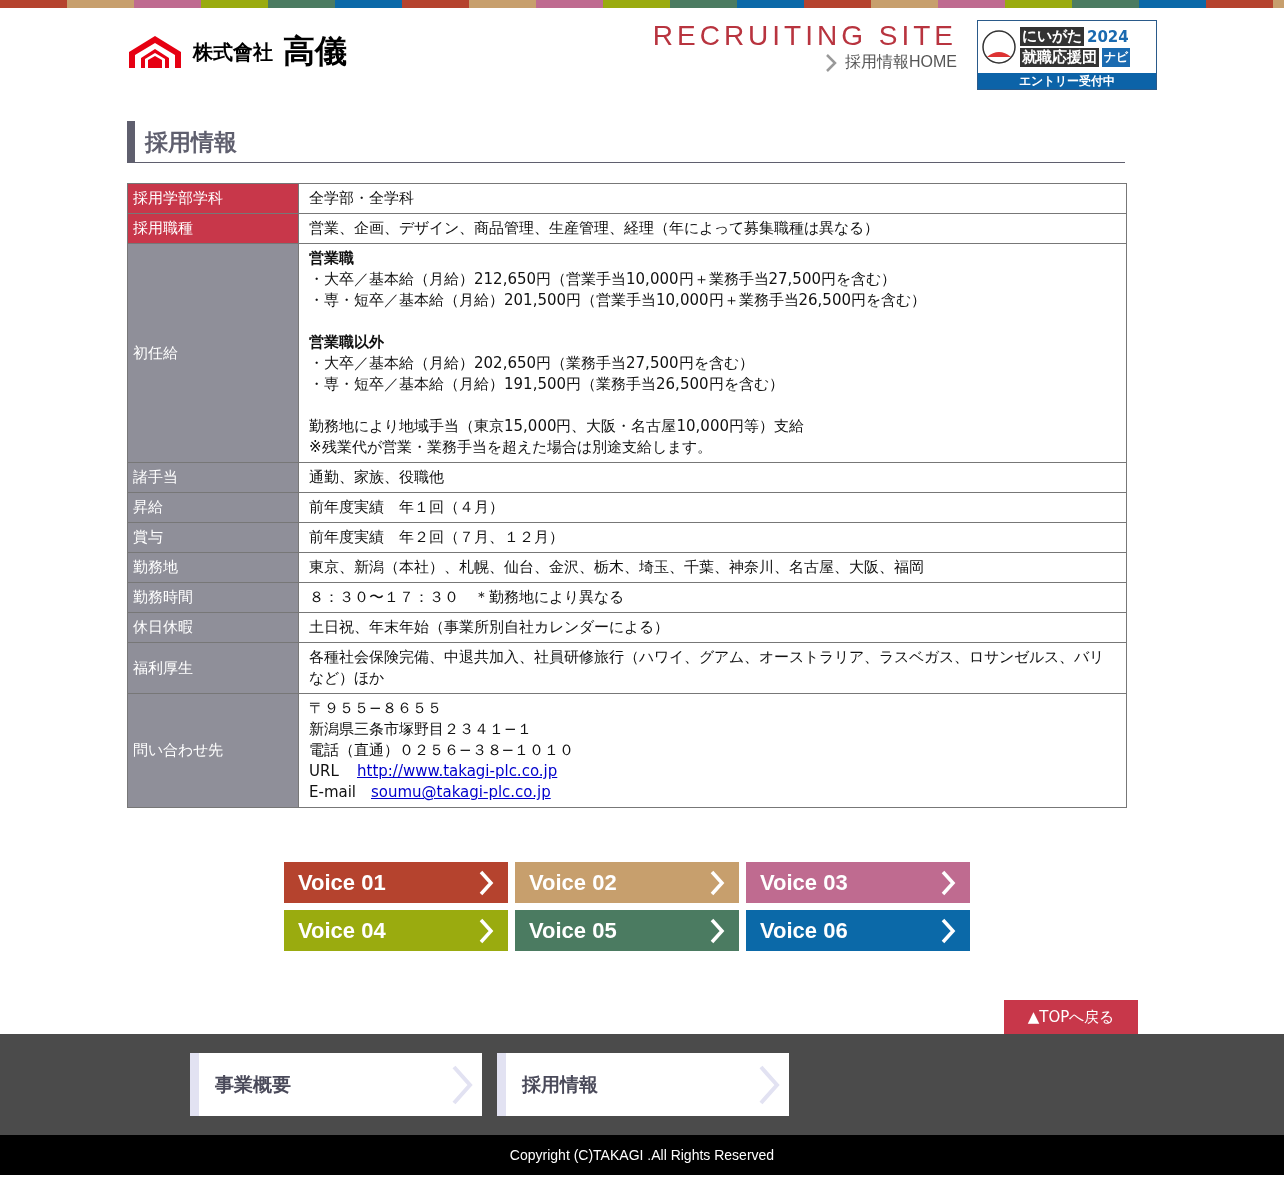  Describe the element at coordinates (213, 477) in the screenshot. I see `row-label: 諸手当` at that location.